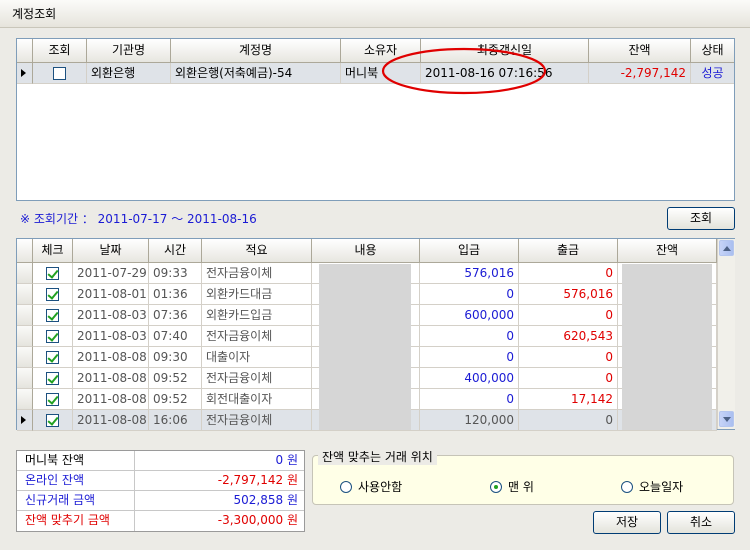 Image resolution: width=750 pixels, height=550 pixels. Describe the element at coordinates (257, 294) in the screenshot. I see `memo-cell: 외환카드대금` at that location.